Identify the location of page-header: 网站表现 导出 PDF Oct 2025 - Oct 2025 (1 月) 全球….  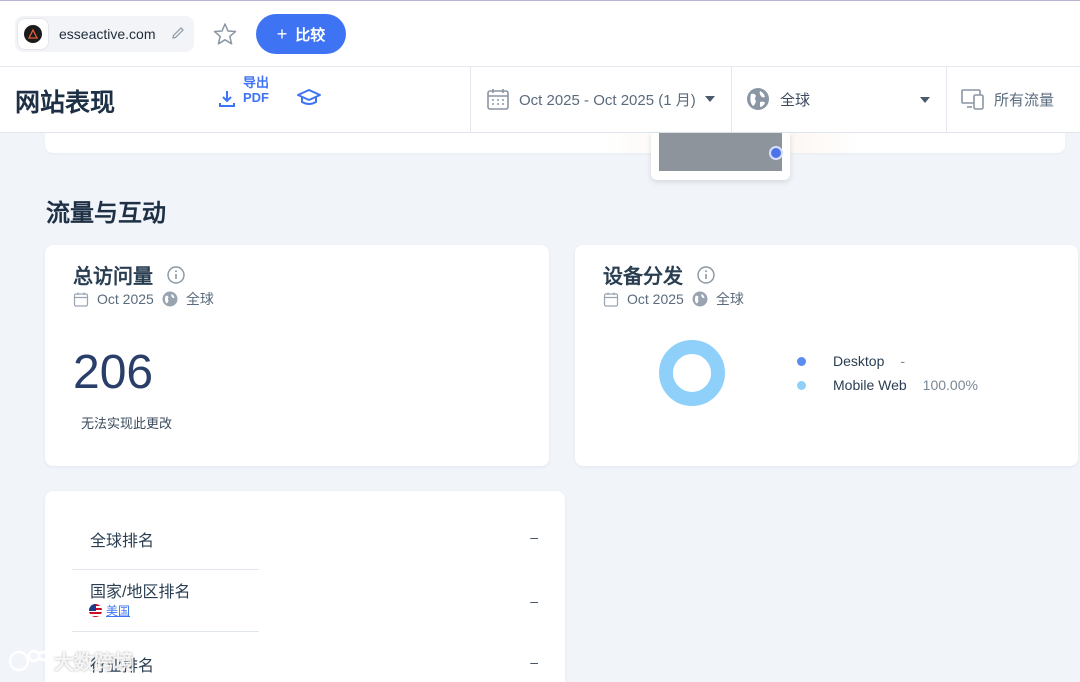
(540, 100).